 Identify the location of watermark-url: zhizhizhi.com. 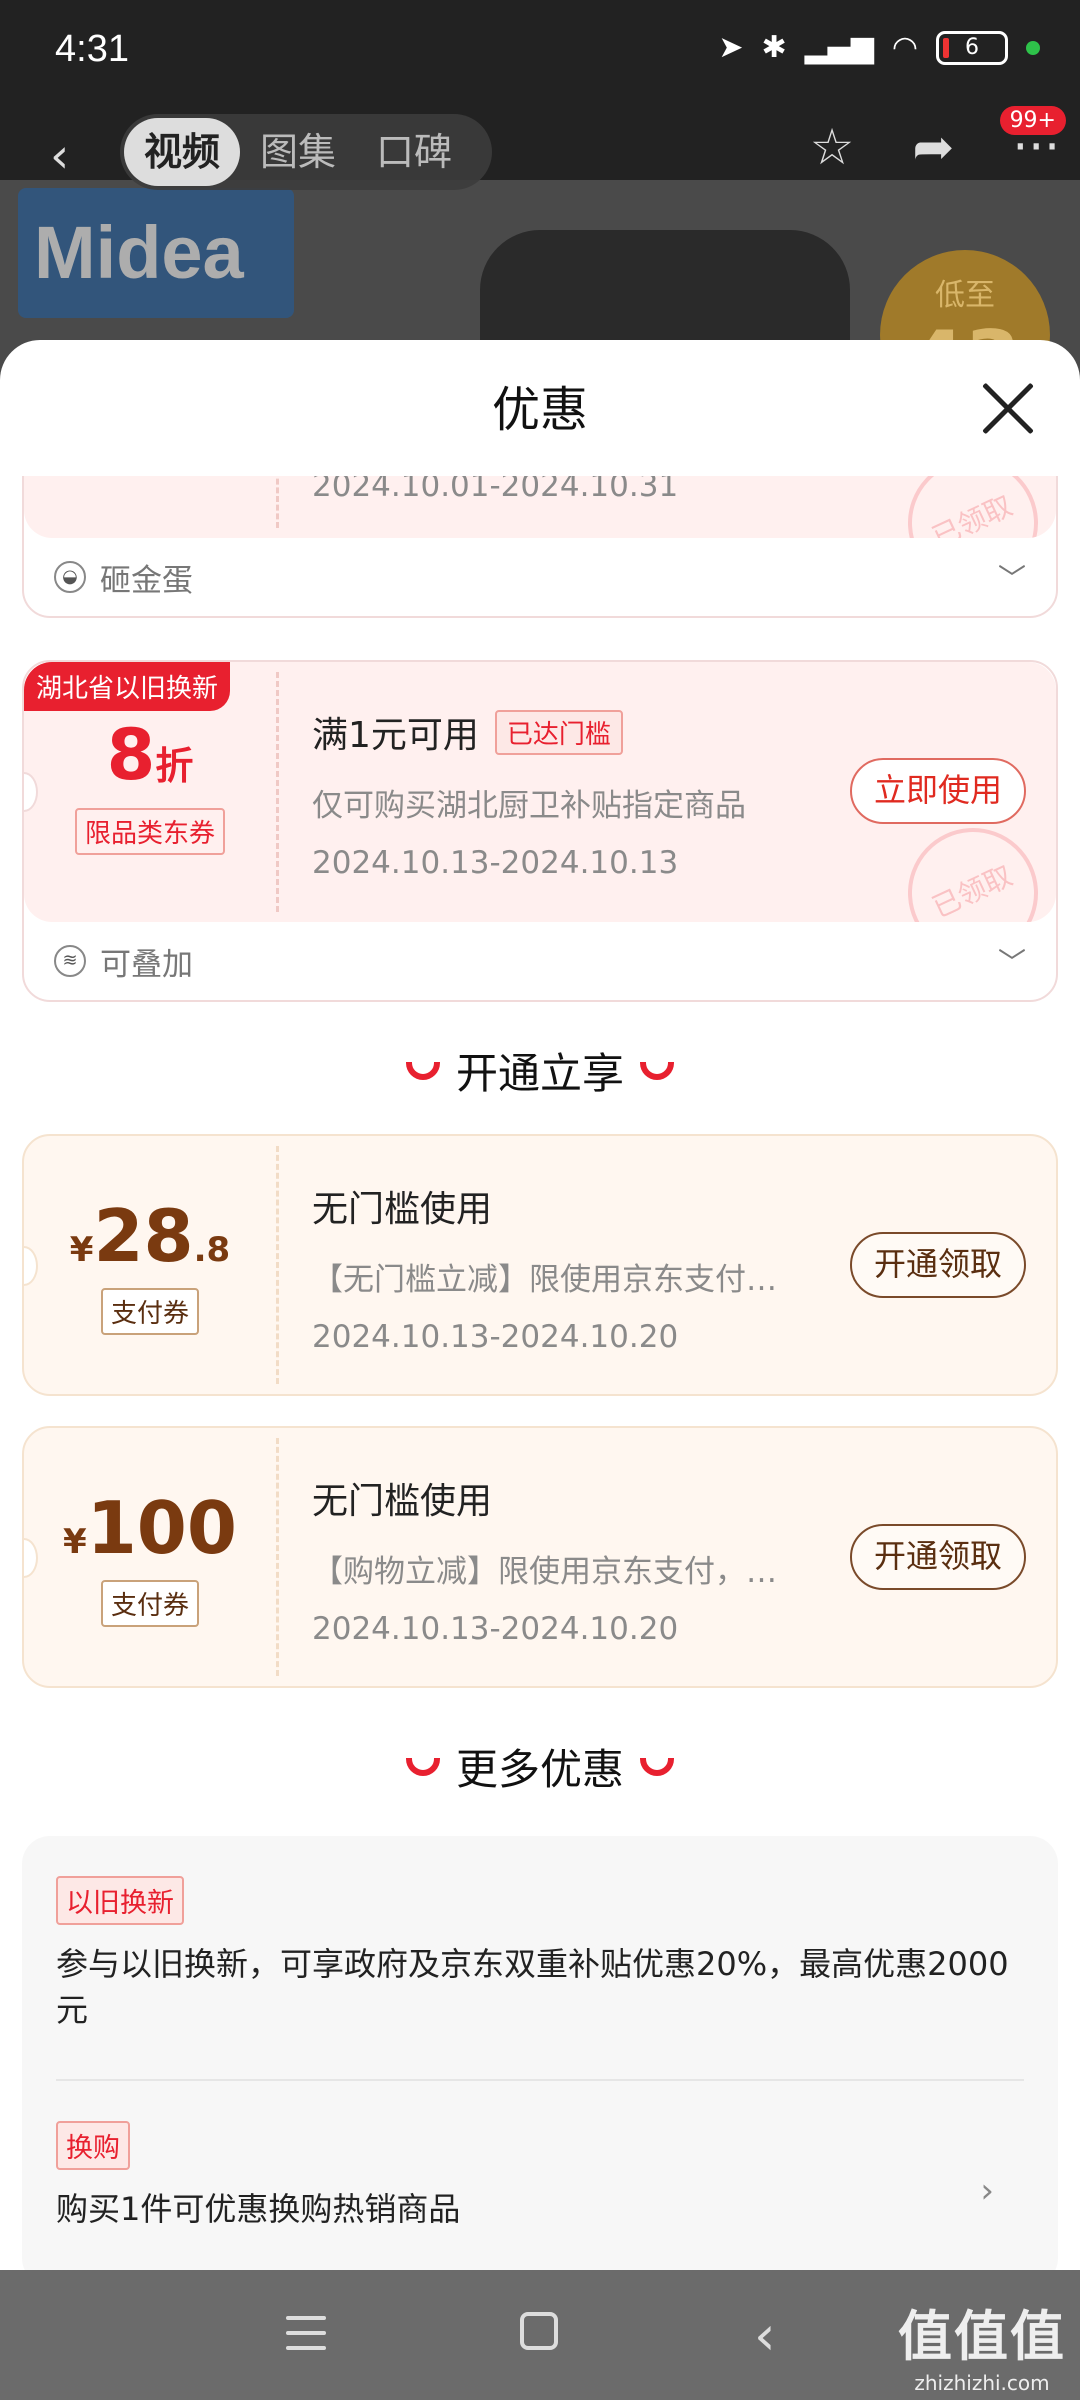
(982, 2383).